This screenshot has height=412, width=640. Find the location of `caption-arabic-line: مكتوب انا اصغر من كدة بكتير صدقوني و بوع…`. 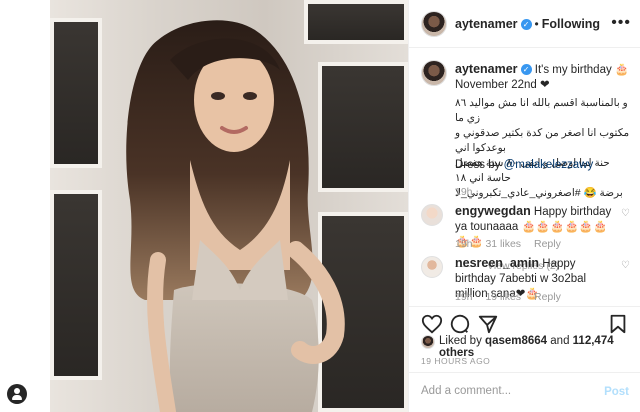

caption-arabic-line: مكتوب انا اصغر من كدة بكتير صدقوني و بوع… is located at coordinates (542, 140).